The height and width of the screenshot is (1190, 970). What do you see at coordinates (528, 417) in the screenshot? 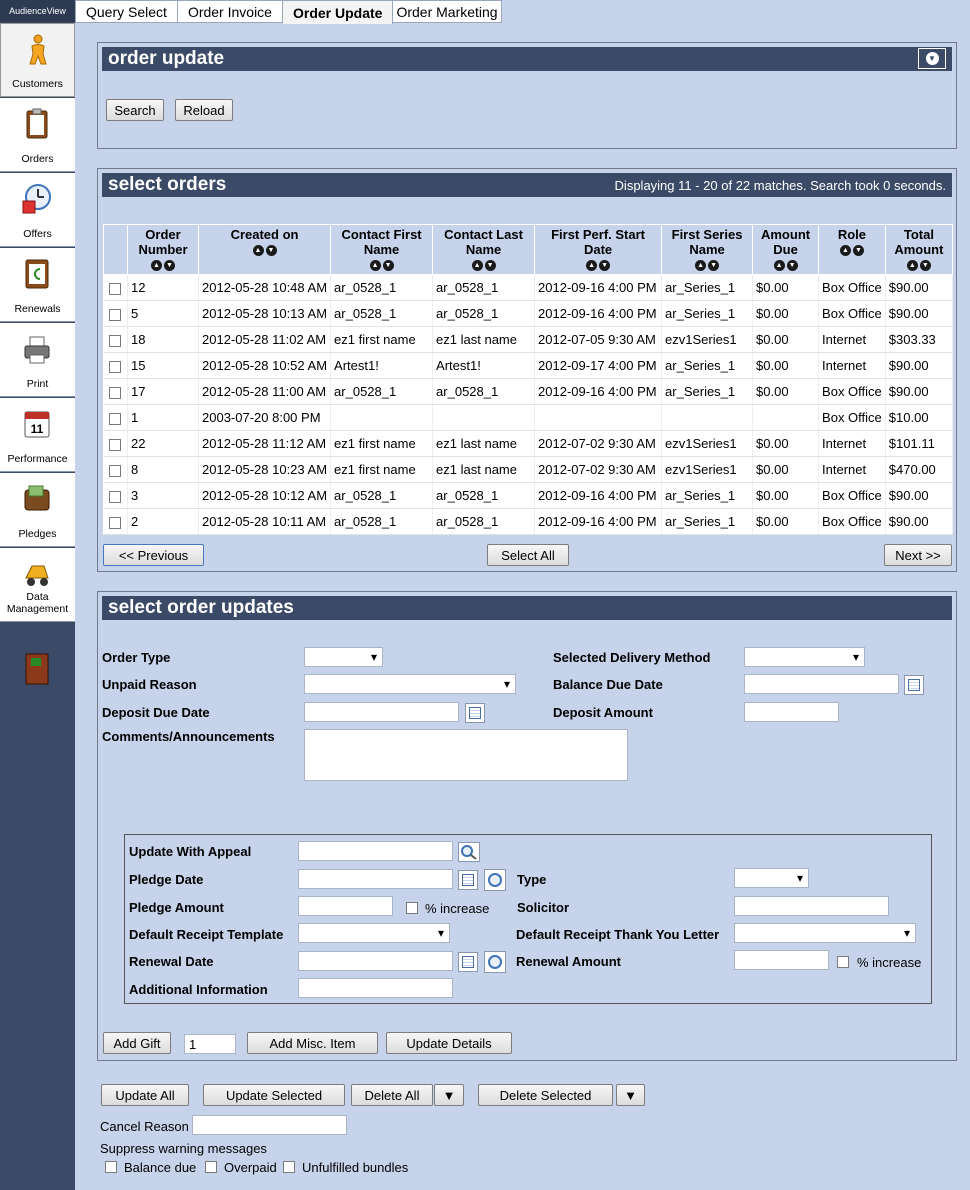
I see `table-row: 1 2003-07-20 8:00 PM Box Office $10.00` at bounding box center [528, 417].